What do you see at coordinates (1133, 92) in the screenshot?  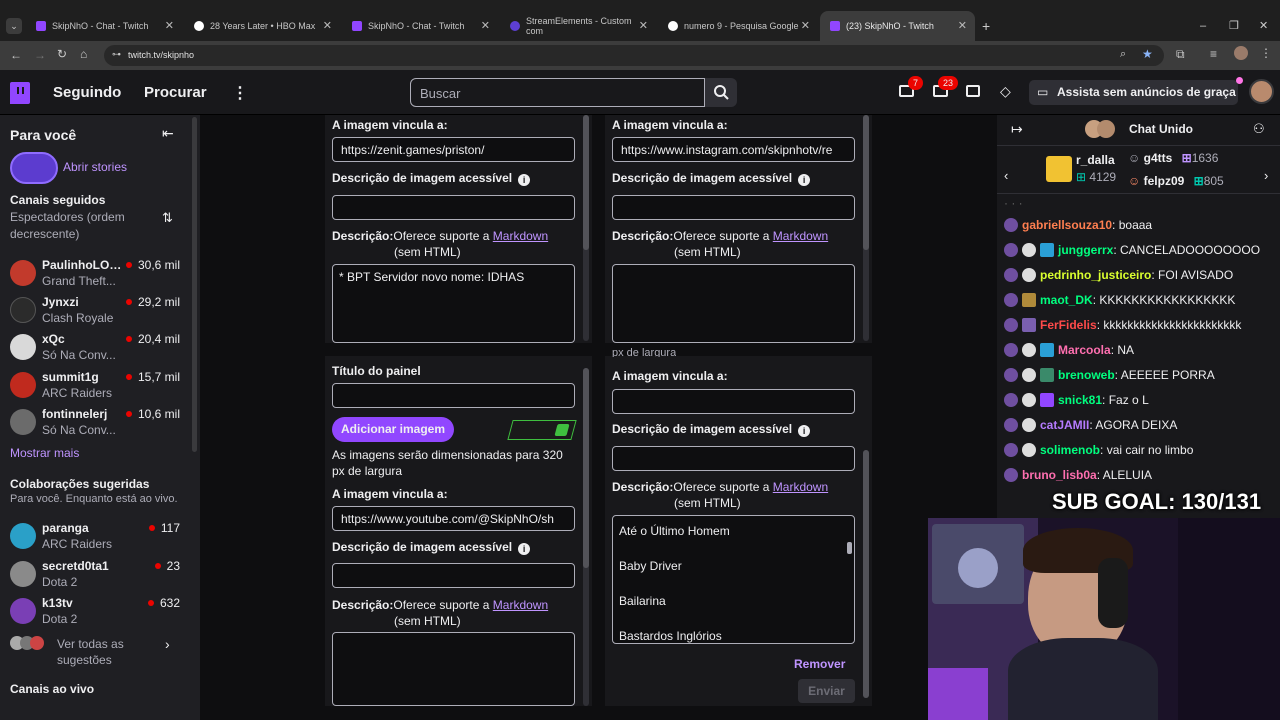 I see `ad-free-button: ▭ Assista sem anúncios de graça` at bounding box center [1133, 92].